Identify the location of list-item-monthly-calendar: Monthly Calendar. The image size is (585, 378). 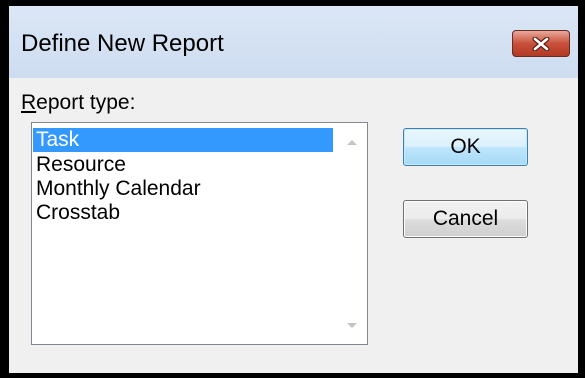
(183, 189).